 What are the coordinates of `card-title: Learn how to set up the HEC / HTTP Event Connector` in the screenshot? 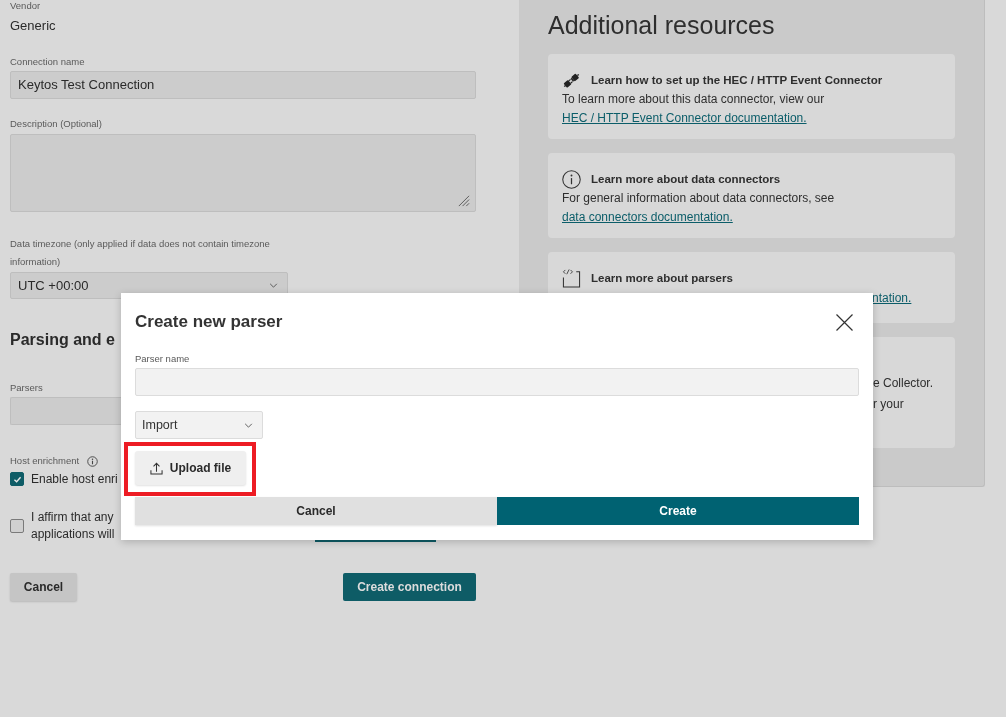 It's located at (737, 80).